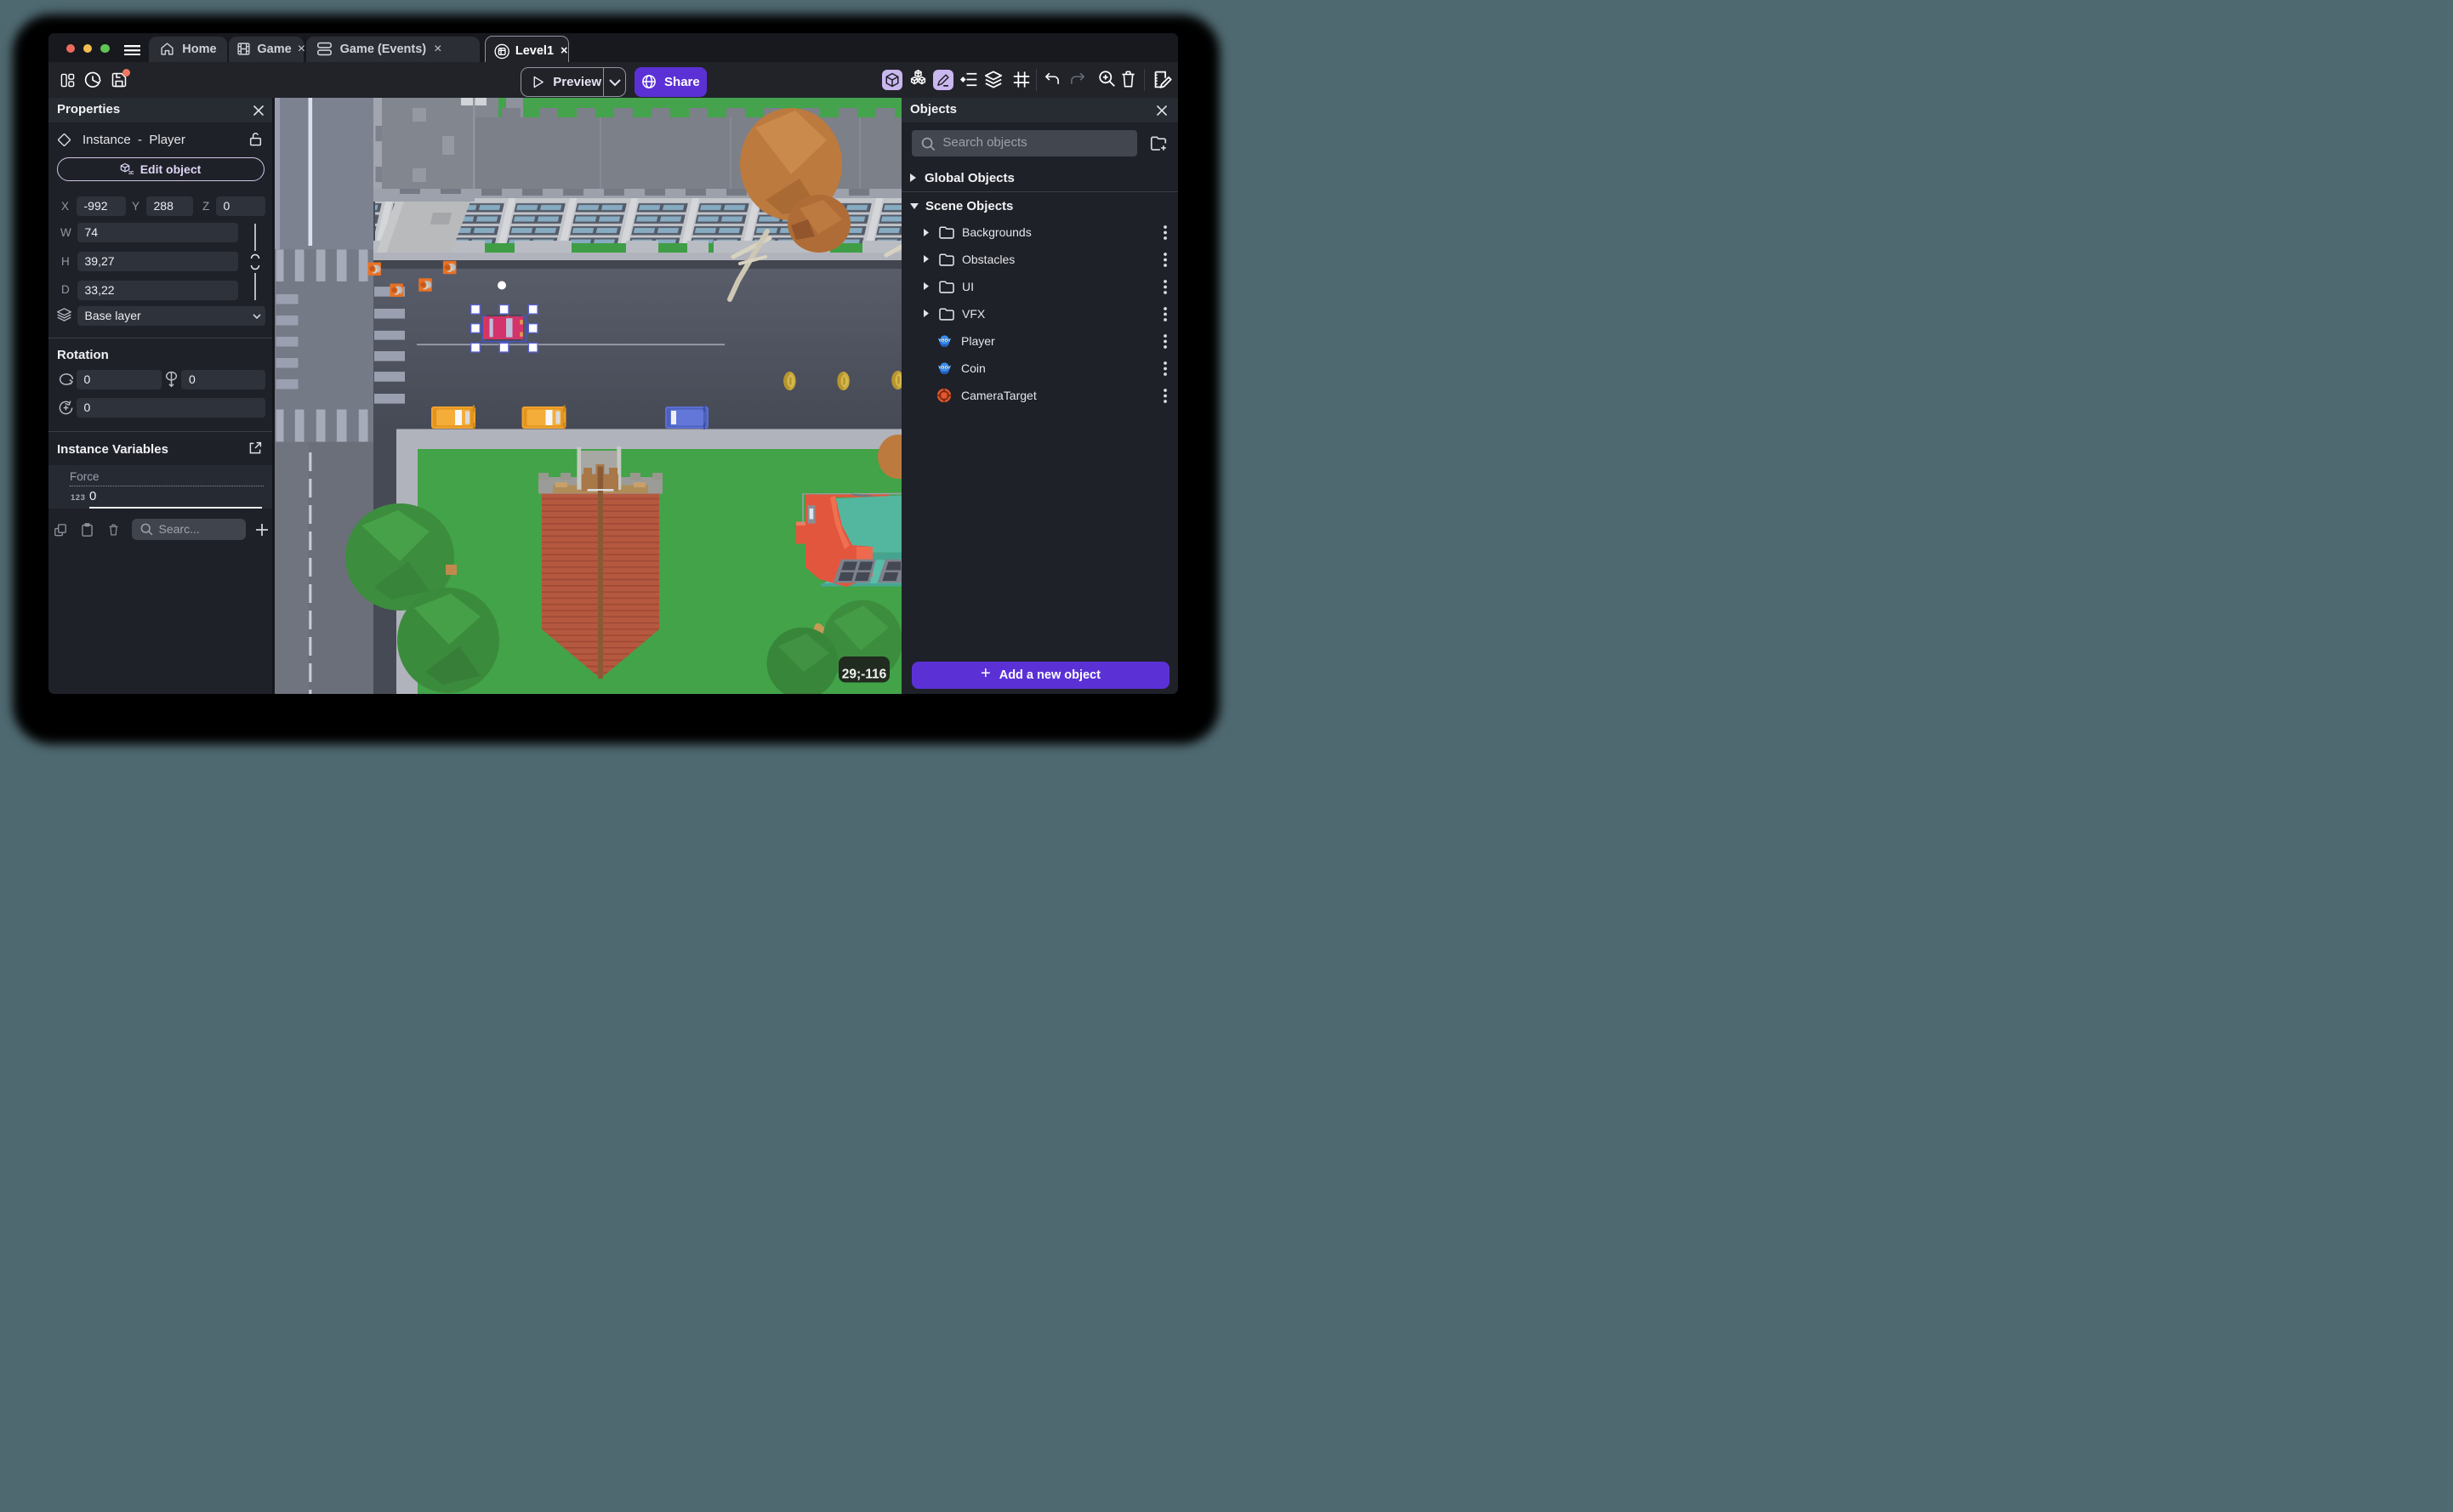 The height and width of the screenshot is (1512, 2453). I want to click on svg-text: 29;-116, so click(864, 675).